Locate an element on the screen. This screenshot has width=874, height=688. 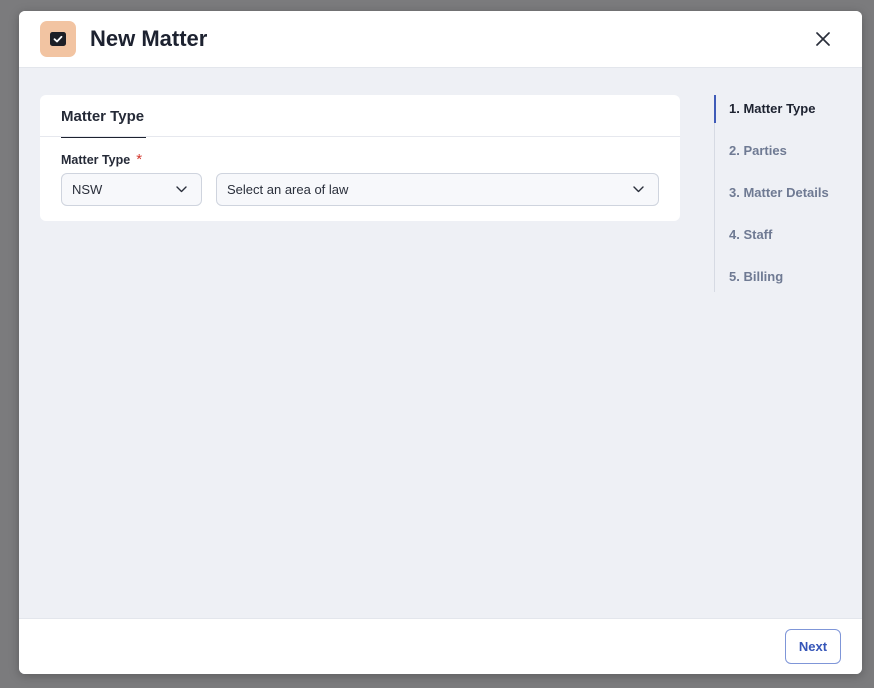
folder-check-icon is located at coordinates (58, 39).